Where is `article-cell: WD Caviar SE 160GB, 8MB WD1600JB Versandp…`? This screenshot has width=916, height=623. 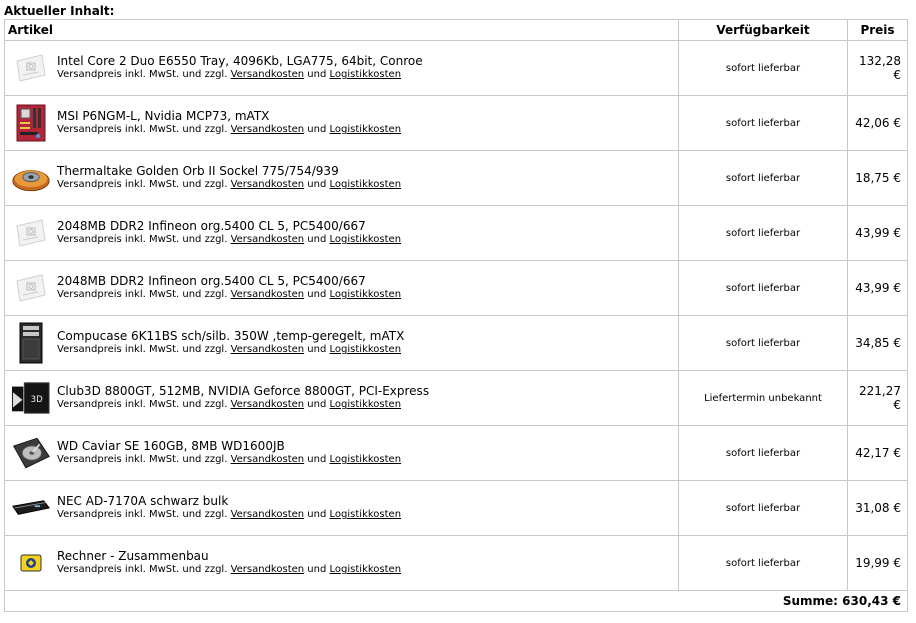 article-cell: WD Caviar SE 160GB, 8MB WD1600JB Versandp… is located at coordinates (341, 453).